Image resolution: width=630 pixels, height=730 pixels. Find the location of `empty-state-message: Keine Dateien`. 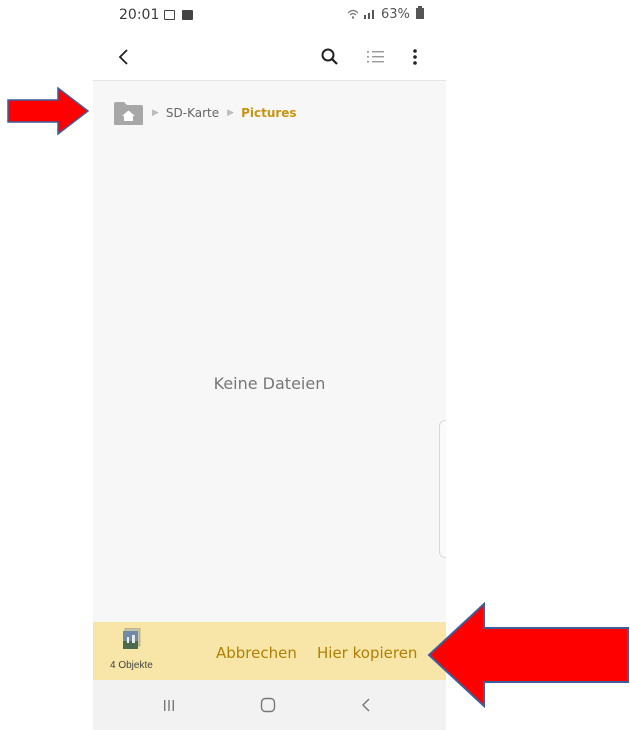

empty-state-message: Keine Dateien is located at coordinates (269, 383).